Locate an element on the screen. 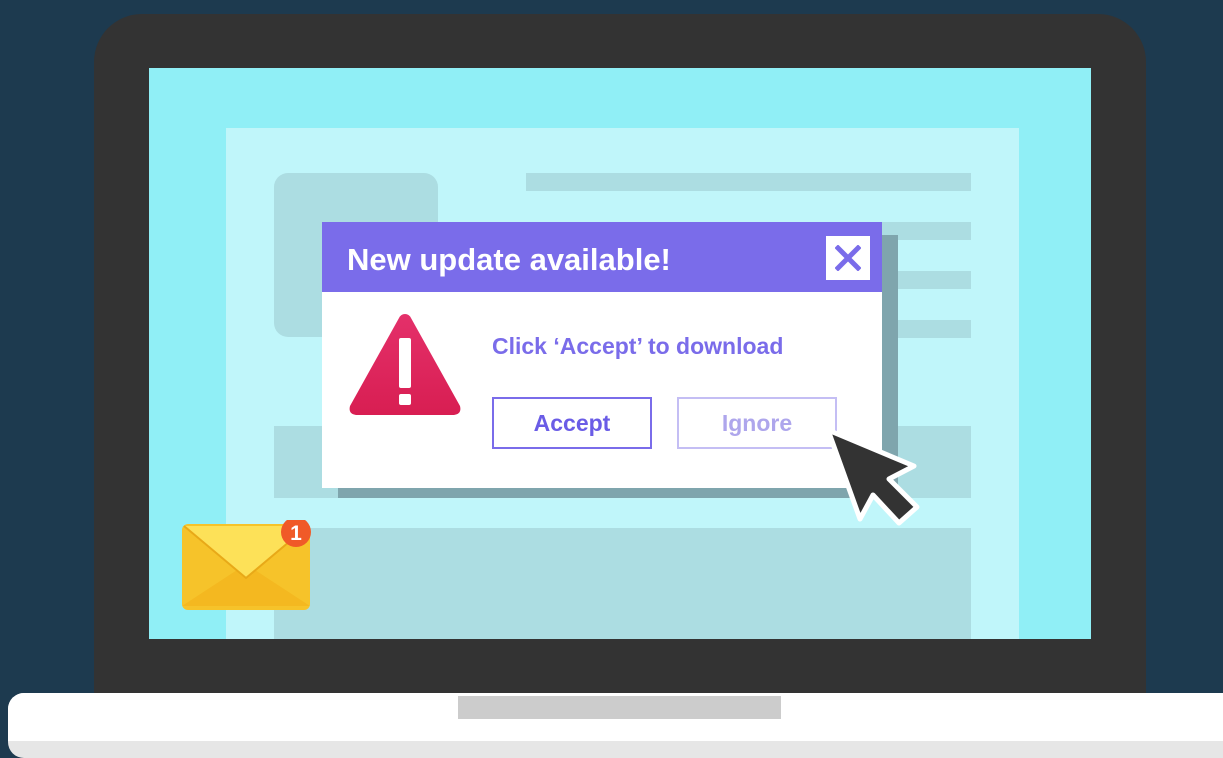  mouse-cursor-icon is located at coordinates (872, 476).